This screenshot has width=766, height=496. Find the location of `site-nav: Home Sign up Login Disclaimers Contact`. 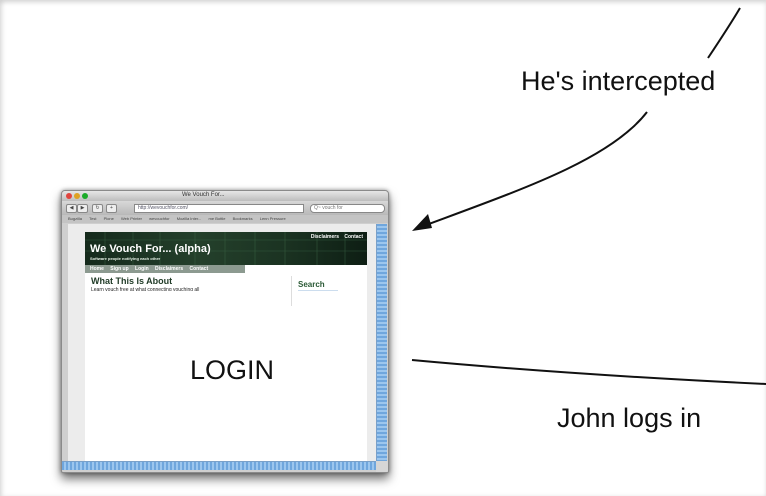

site-nav: Home Sign up Login Disclaimers Contact is located at coordinates (165, 269).